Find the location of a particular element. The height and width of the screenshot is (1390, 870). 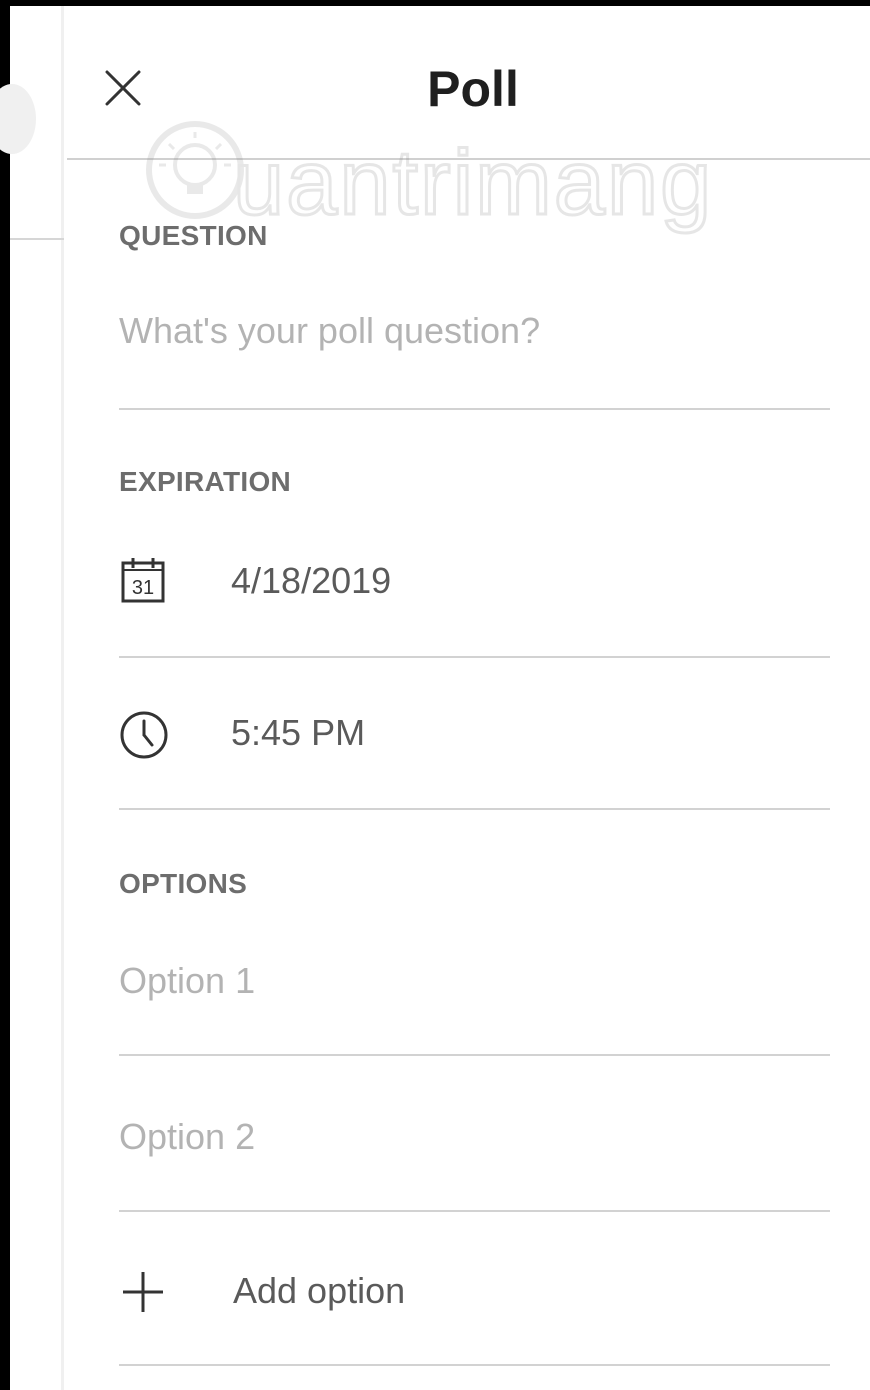

clock-icon is located at coordinates (144, 735).